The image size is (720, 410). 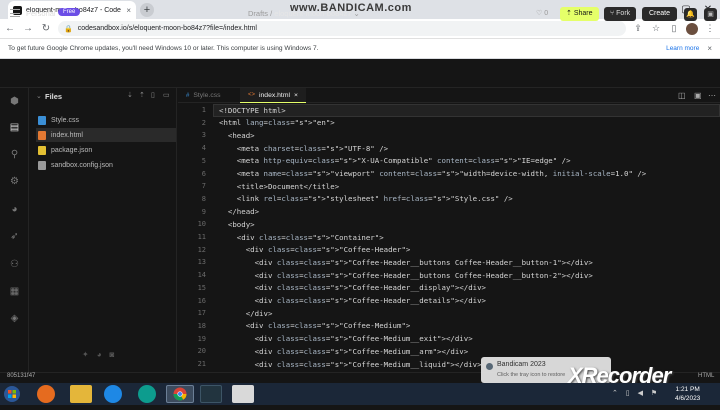 I want to click on notifications-bell-icon: 🔔, so click(x=690, y=14).